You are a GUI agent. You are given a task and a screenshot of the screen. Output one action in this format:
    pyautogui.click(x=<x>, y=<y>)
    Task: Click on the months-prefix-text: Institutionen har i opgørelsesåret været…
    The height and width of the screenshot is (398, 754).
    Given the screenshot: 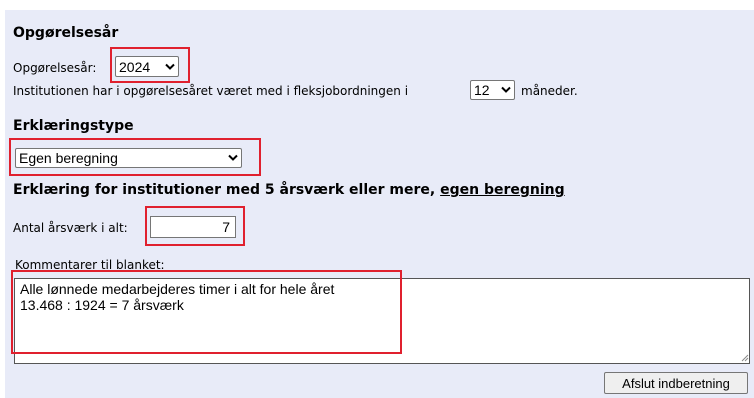 What is the action you would take?
    pyautogui.click(x=211, y=91)
    